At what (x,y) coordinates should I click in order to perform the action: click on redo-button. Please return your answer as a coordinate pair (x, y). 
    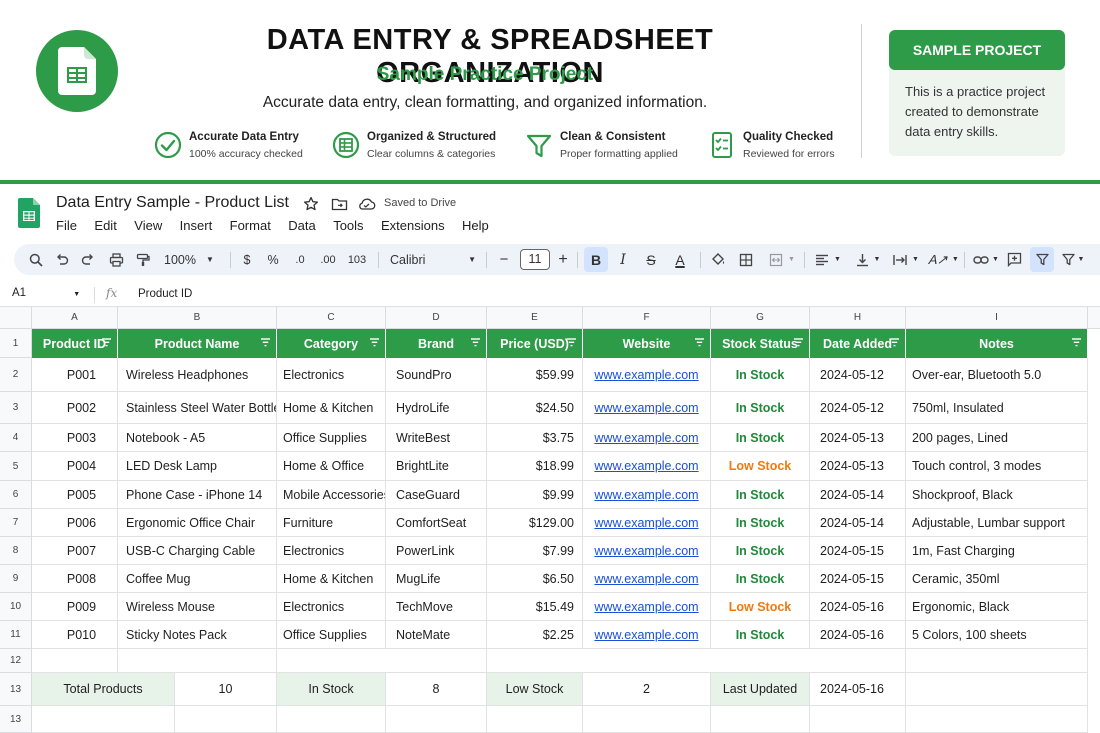
    Looking at the image, I should click on (88, 259).